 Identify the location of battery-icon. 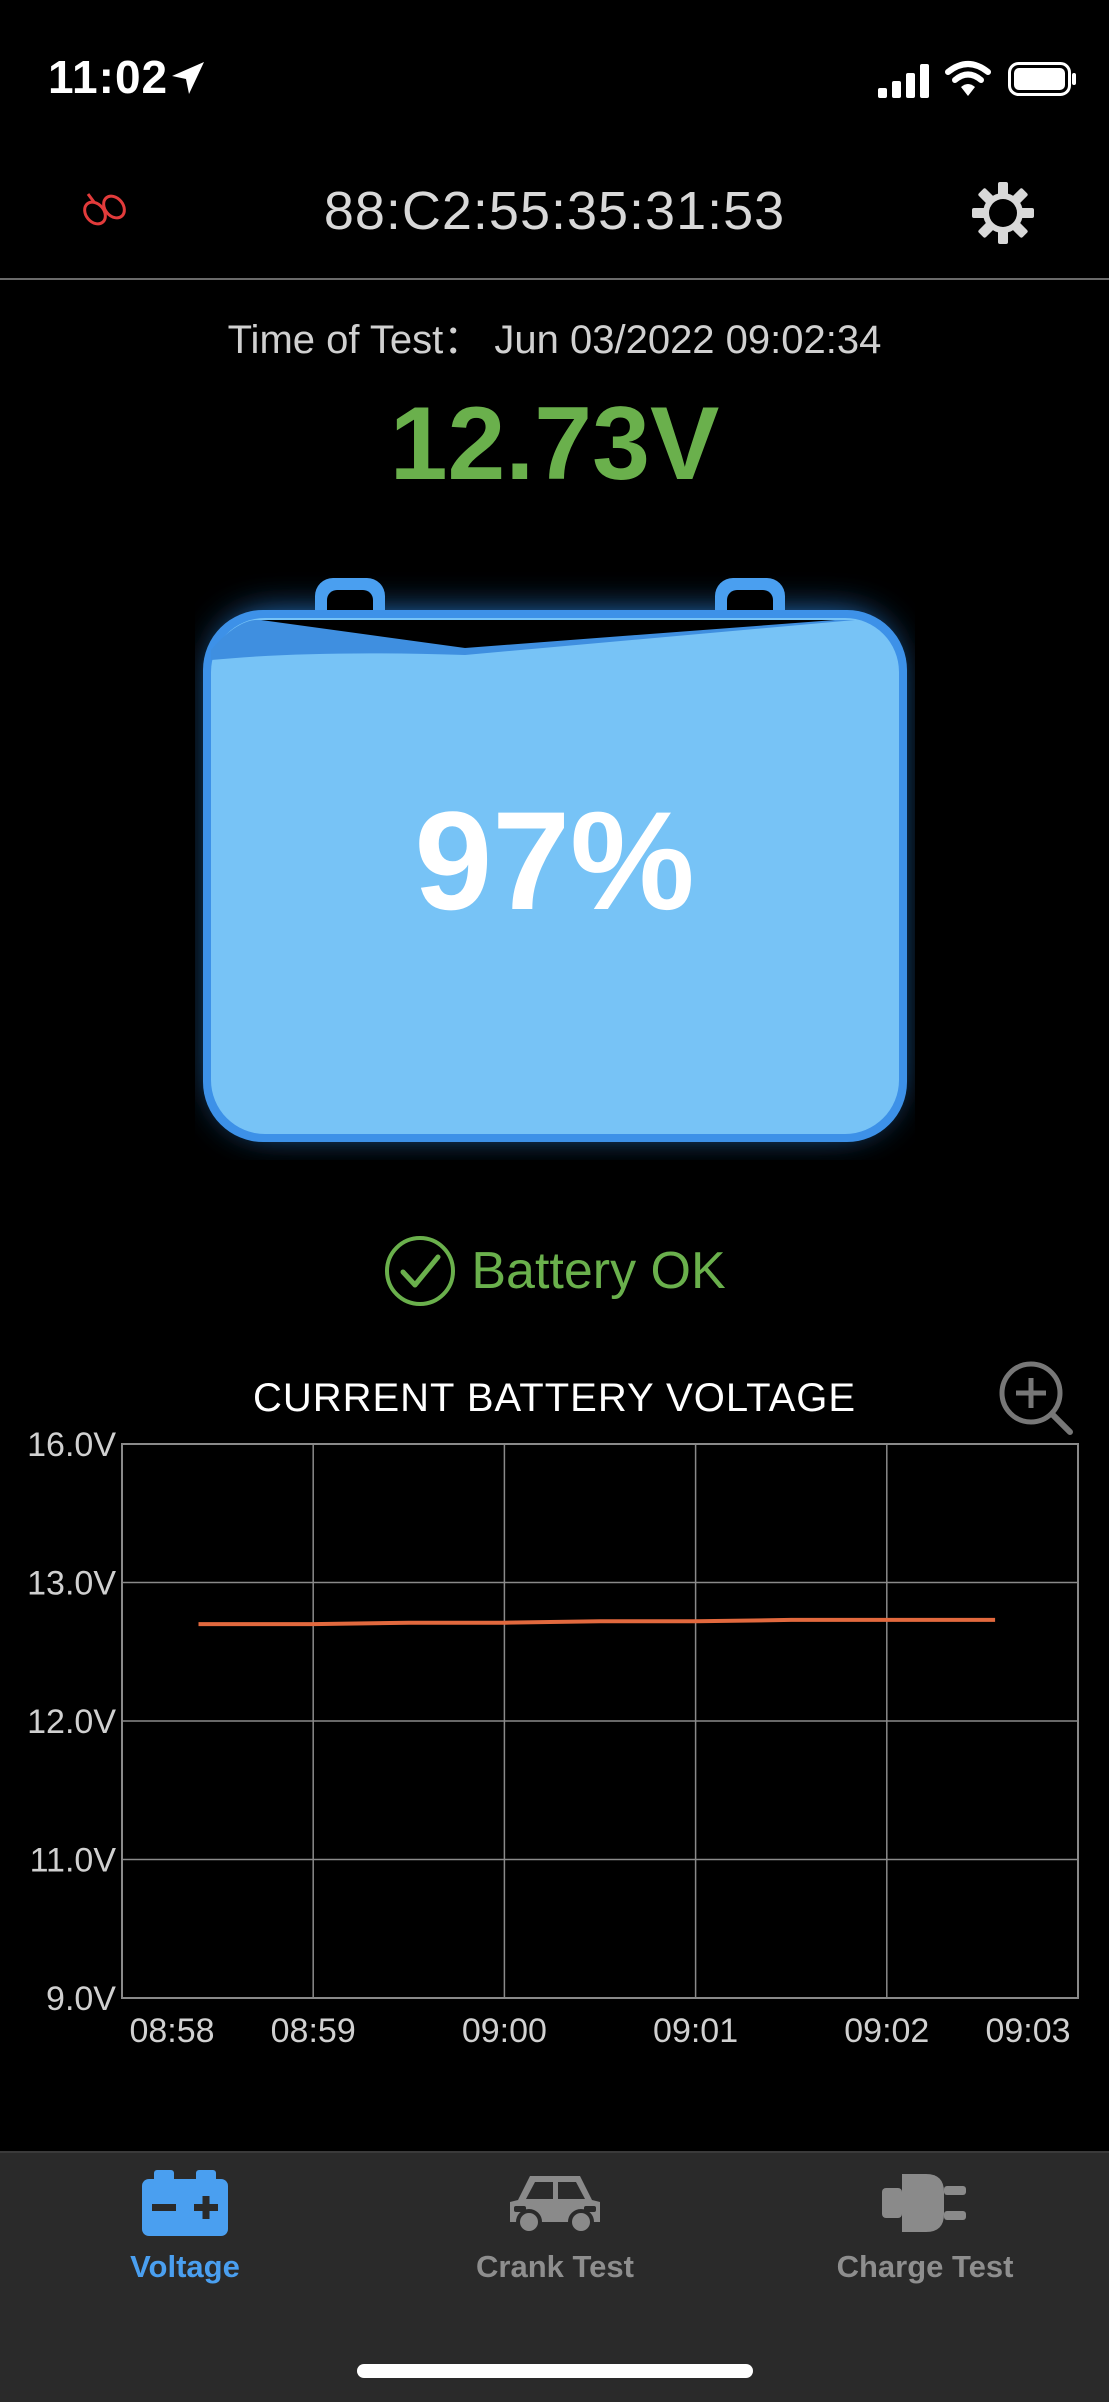
(185, 2203).